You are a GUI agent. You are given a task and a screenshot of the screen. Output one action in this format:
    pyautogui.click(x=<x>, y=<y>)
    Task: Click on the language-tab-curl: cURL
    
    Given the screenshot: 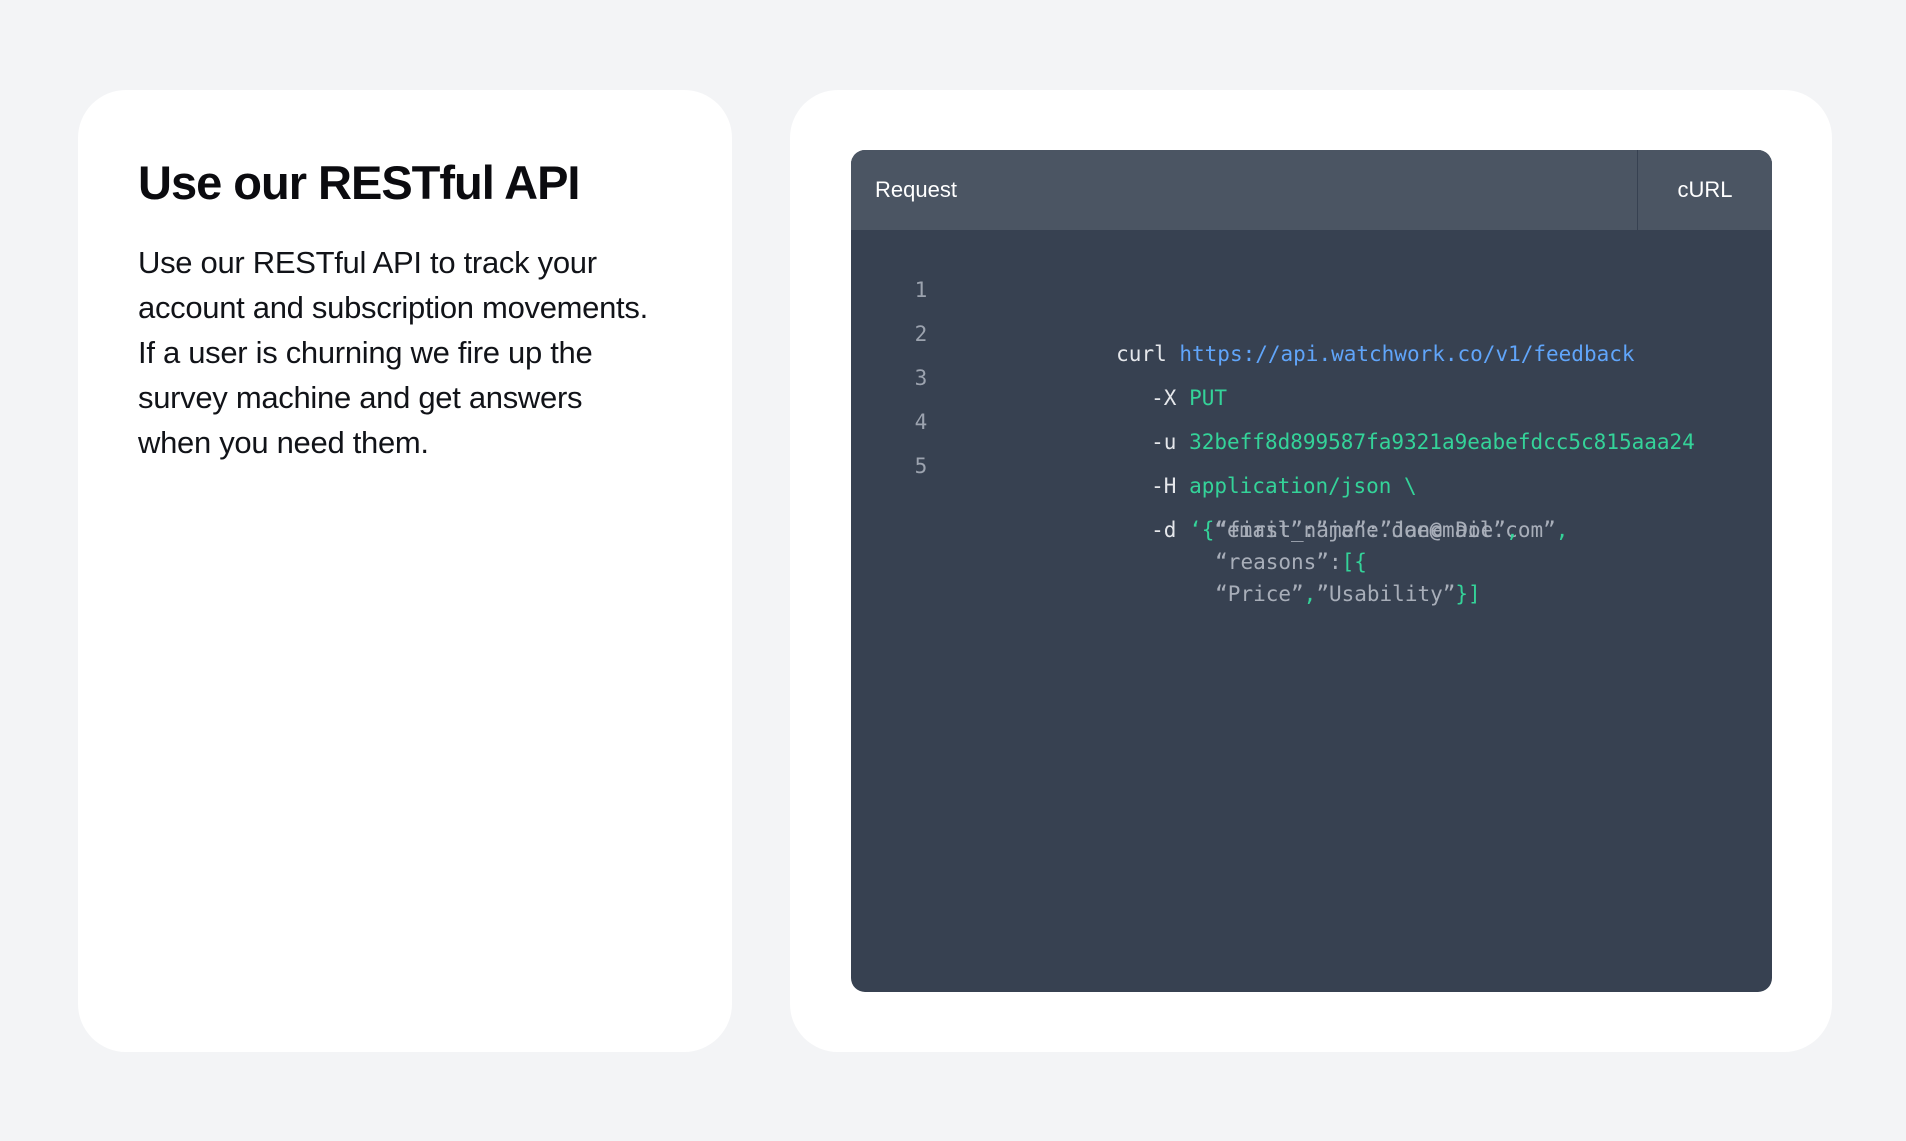 What is the action you would take?
    pyautogui.click(x=1705, y=190)
    